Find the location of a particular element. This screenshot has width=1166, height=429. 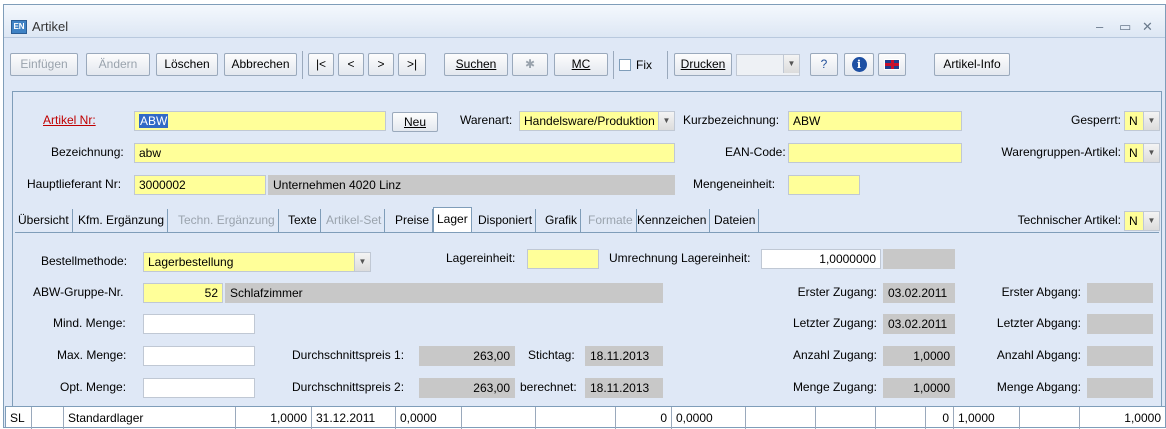

artikel-nr-field: ABW is located at coordinates (260, 121).